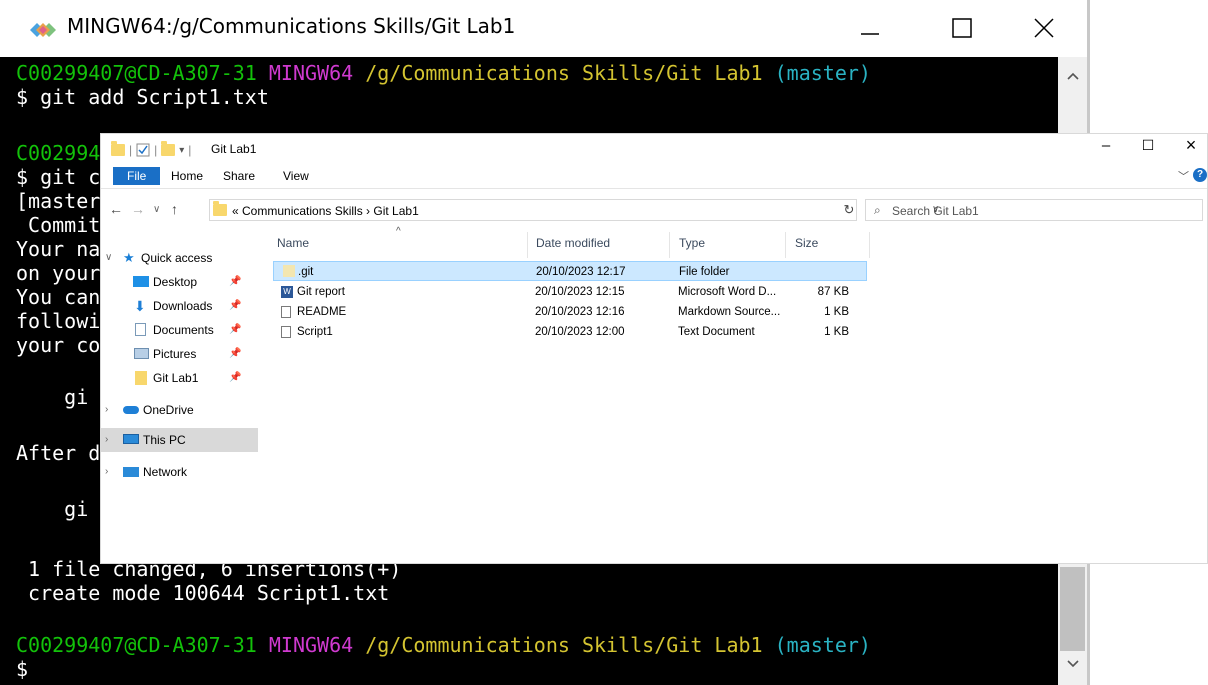 The image size is (1208, 685). I want to click on chevron-down-icon, so click(1072, 664).